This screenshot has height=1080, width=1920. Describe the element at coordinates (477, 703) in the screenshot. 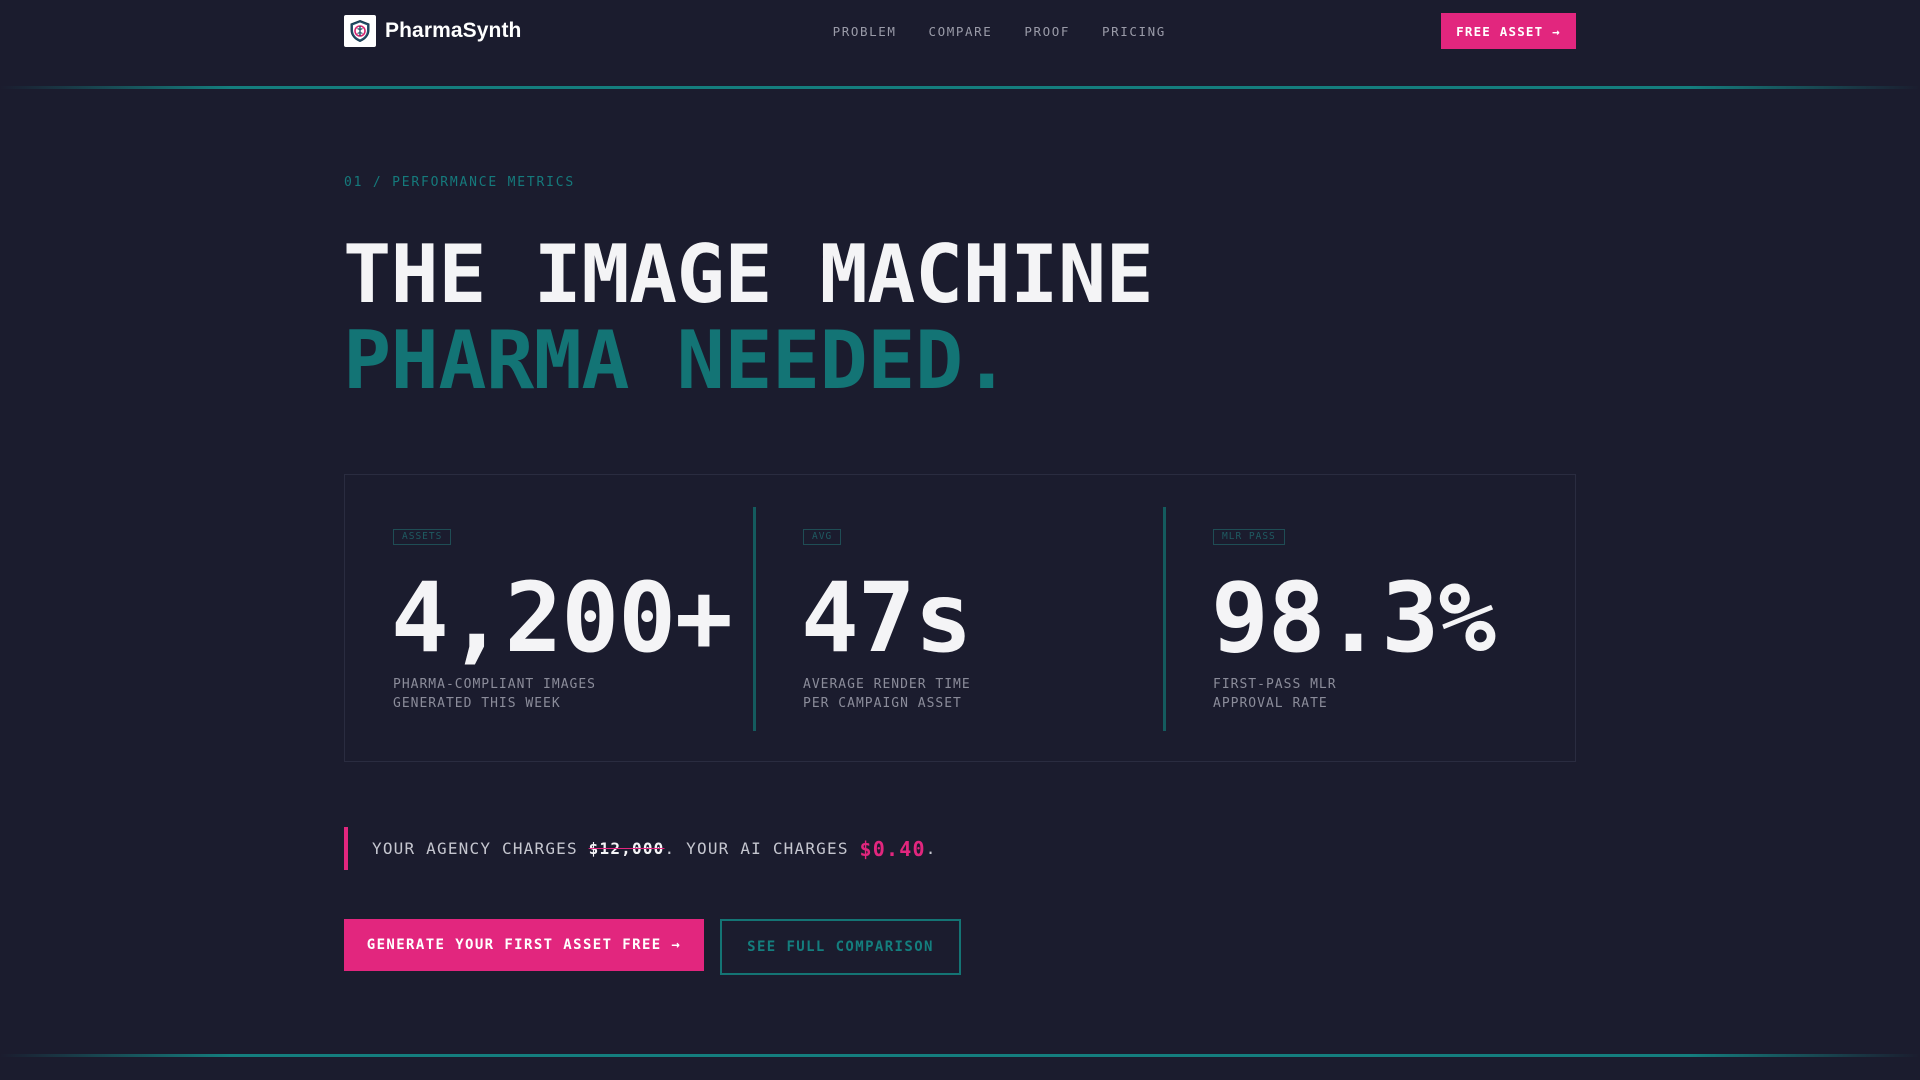

I see `stat-description-line: GENERATED THIS WEEK` at that location.